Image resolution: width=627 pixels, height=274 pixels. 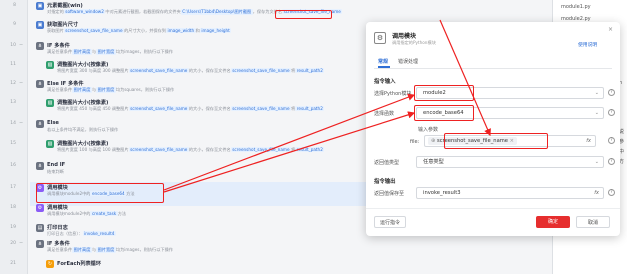 I want to click on tab-error-handling: 错误处理, so click(x=408, y=61).